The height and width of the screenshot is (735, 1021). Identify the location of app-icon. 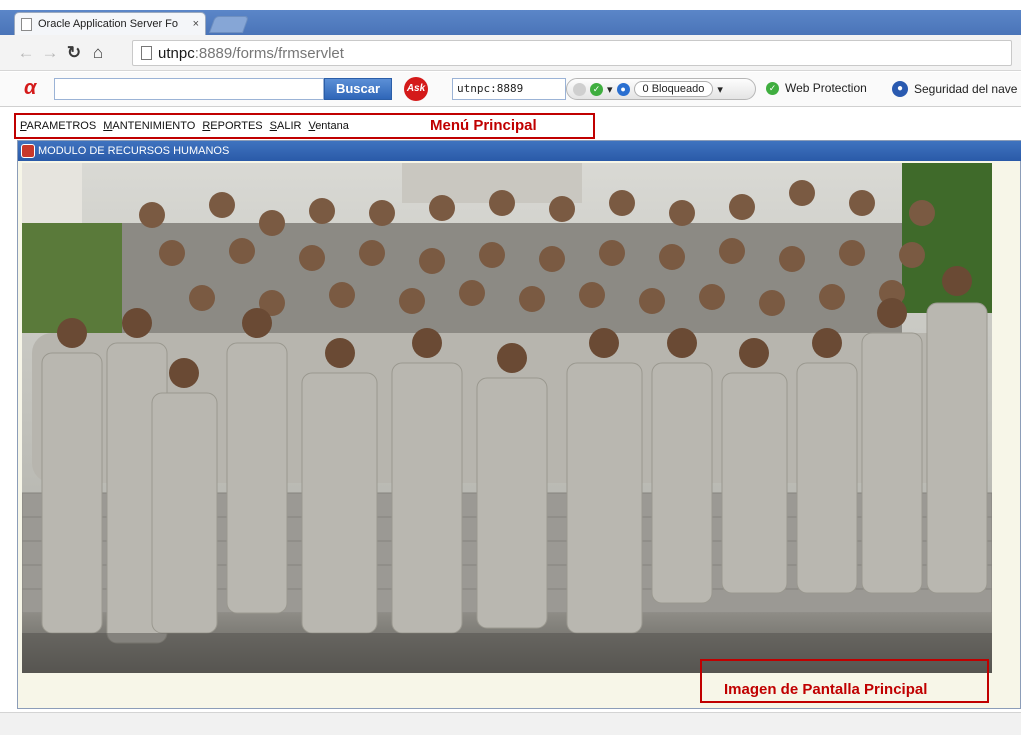
(28, 151).